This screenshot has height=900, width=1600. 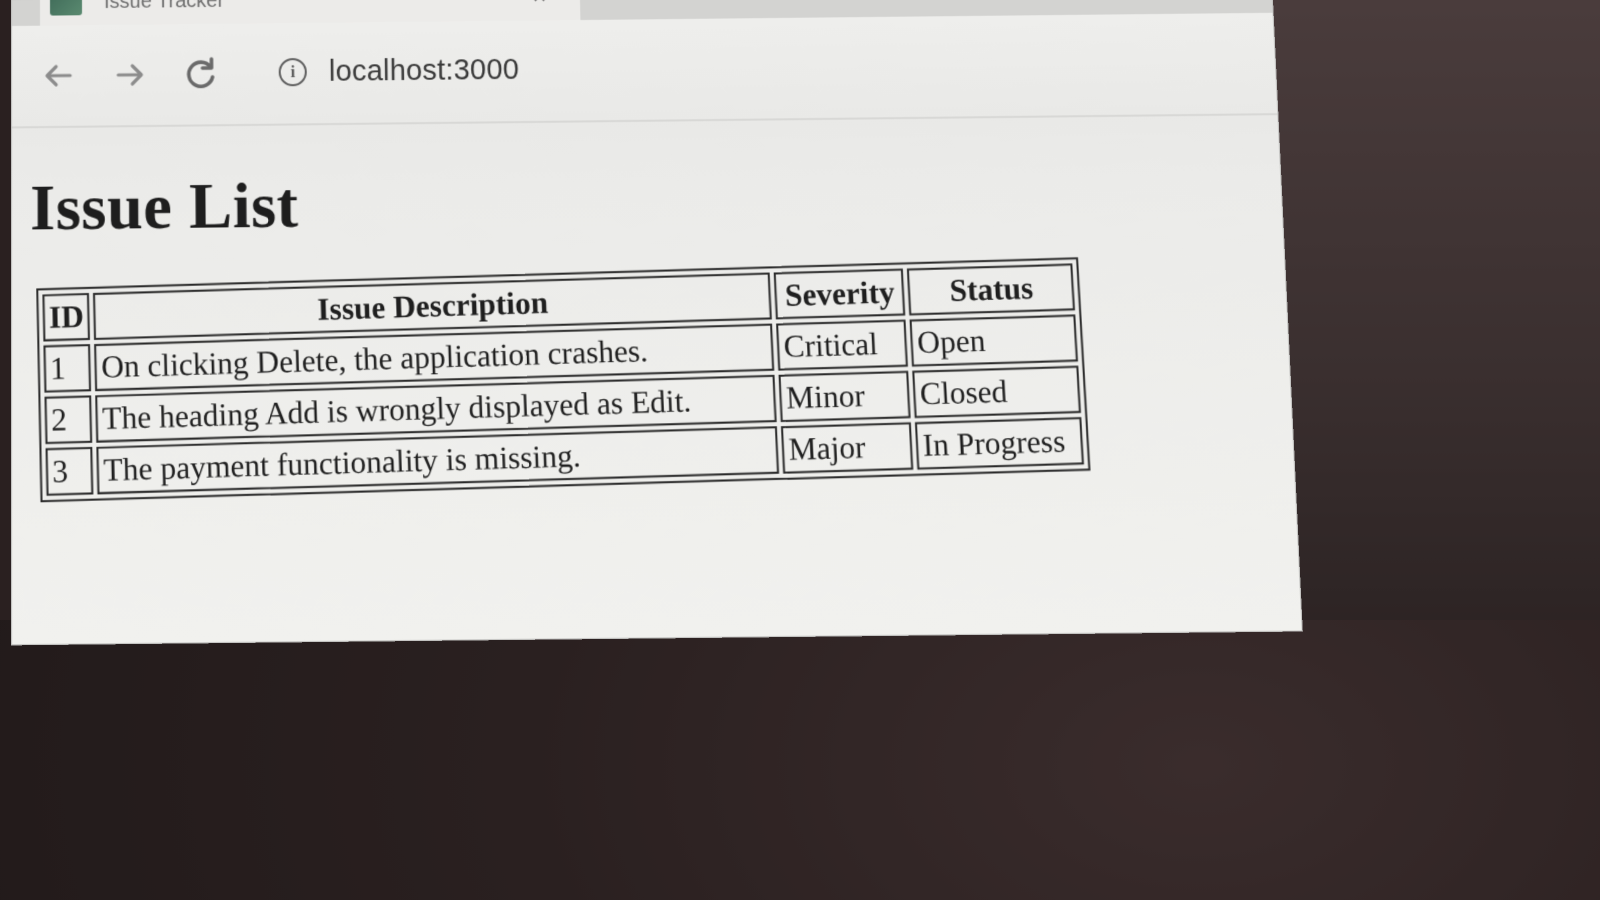 I want to click on forward-button, so click(x=130, y=75).